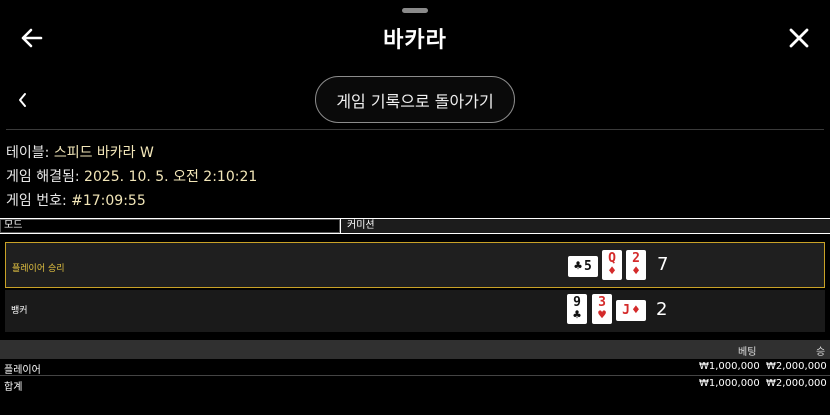 This screenshot has height=415, width=830. I want to click on total-bet-amount: ₩1,000,000, so click(729, 383).